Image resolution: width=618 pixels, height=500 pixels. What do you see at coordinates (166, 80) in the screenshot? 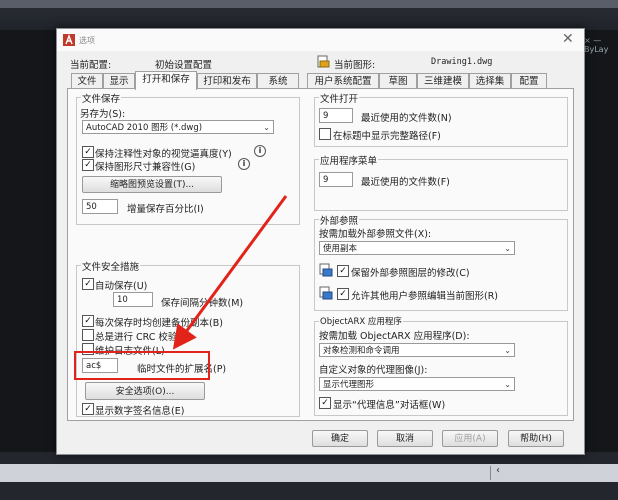
I see `tab-open-and-save: 打开和保存` at bounding box center [166, 80].